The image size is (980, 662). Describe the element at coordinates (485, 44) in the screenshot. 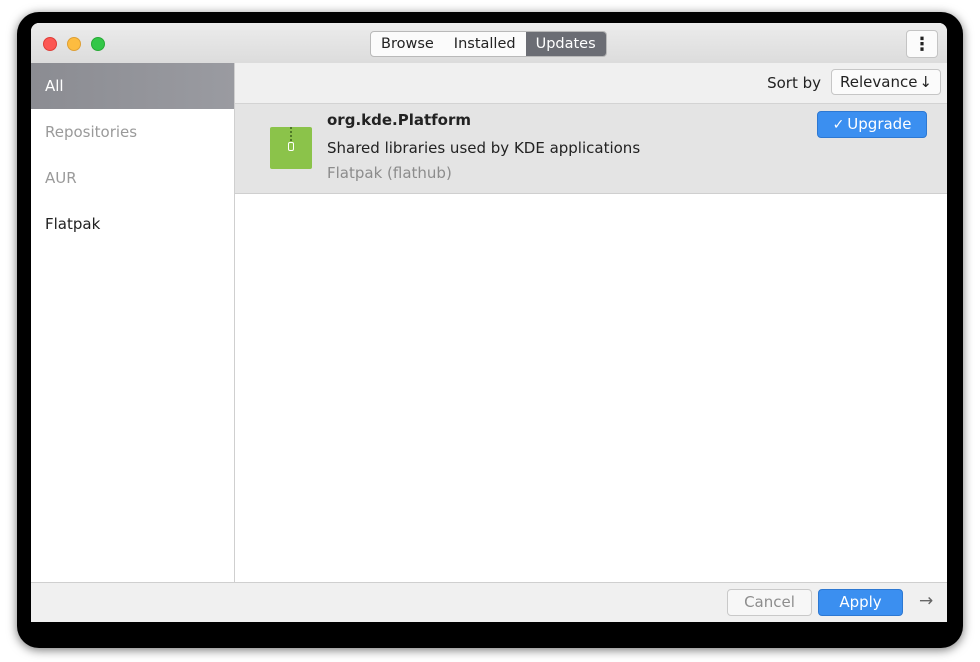

I see `tab-installed: Installed` at that location.